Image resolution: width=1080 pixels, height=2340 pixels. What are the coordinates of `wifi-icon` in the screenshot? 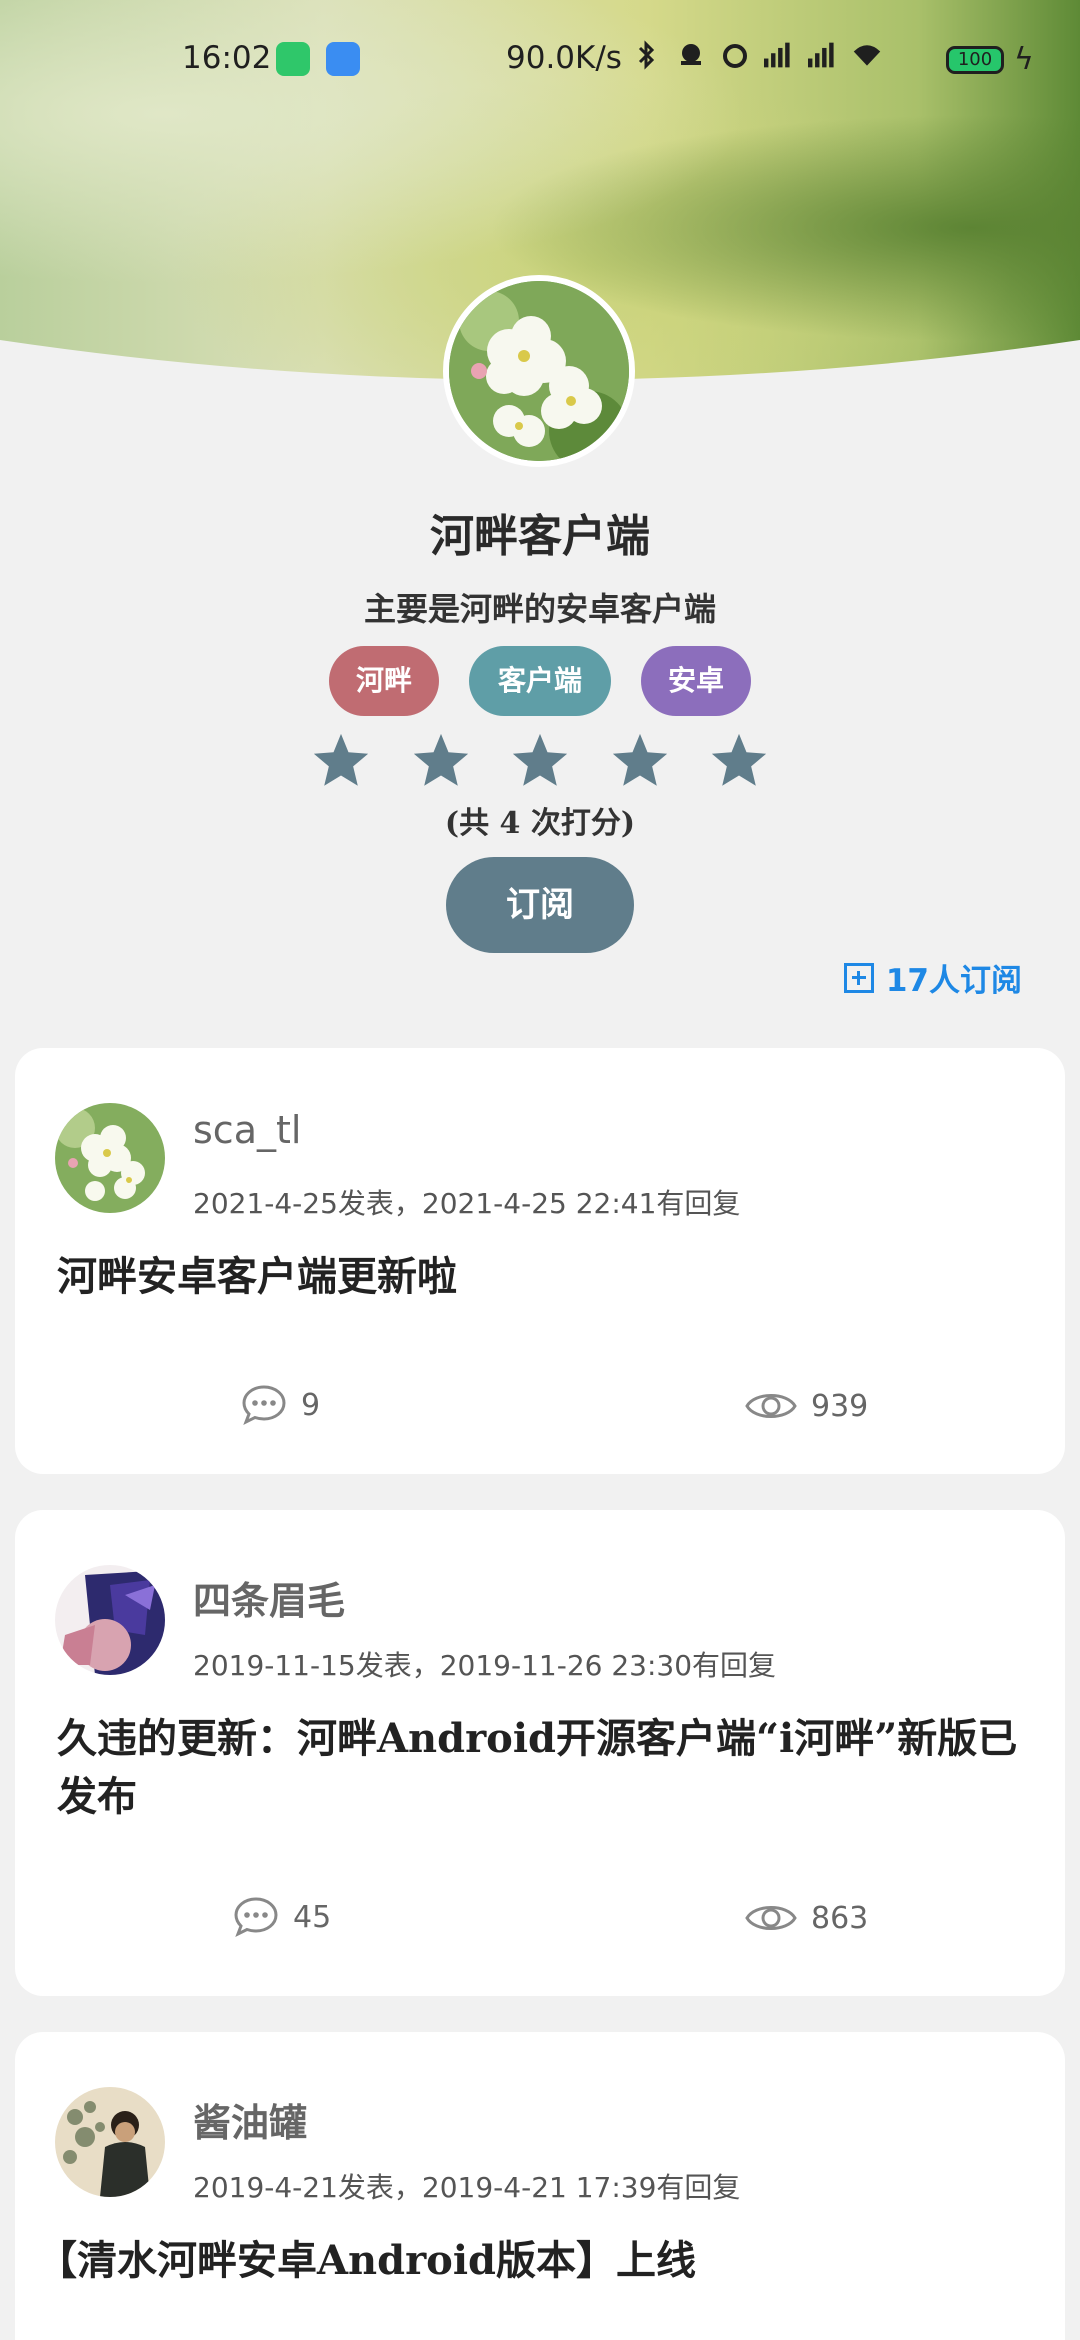 It's located at (867, 55).